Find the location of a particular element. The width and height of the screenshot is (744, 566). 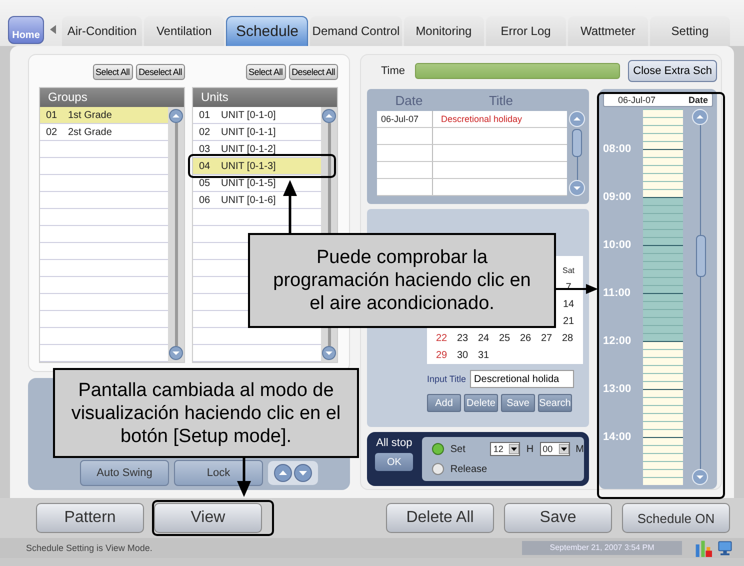

list-header: Units is located at coordinates (265, 97).